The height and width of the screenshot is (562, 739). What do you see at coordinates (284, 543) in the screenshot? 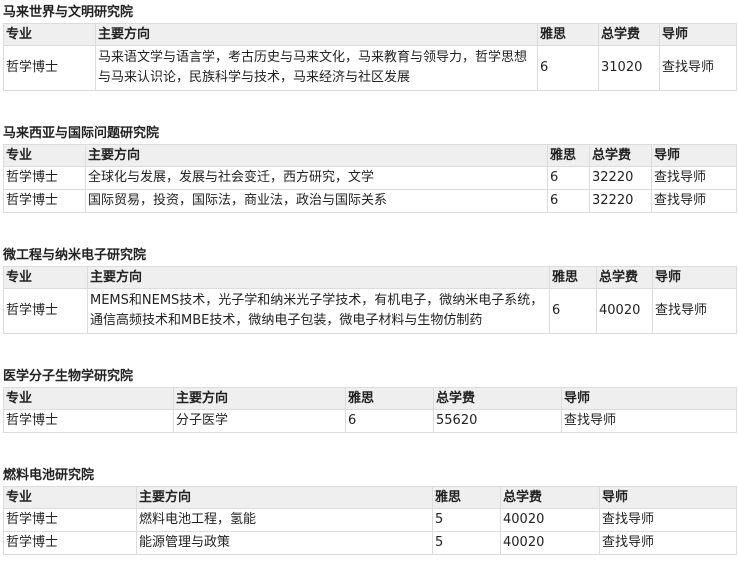
I see `cell-direction: 能源管理与政策` at bounding box center [284, 543].